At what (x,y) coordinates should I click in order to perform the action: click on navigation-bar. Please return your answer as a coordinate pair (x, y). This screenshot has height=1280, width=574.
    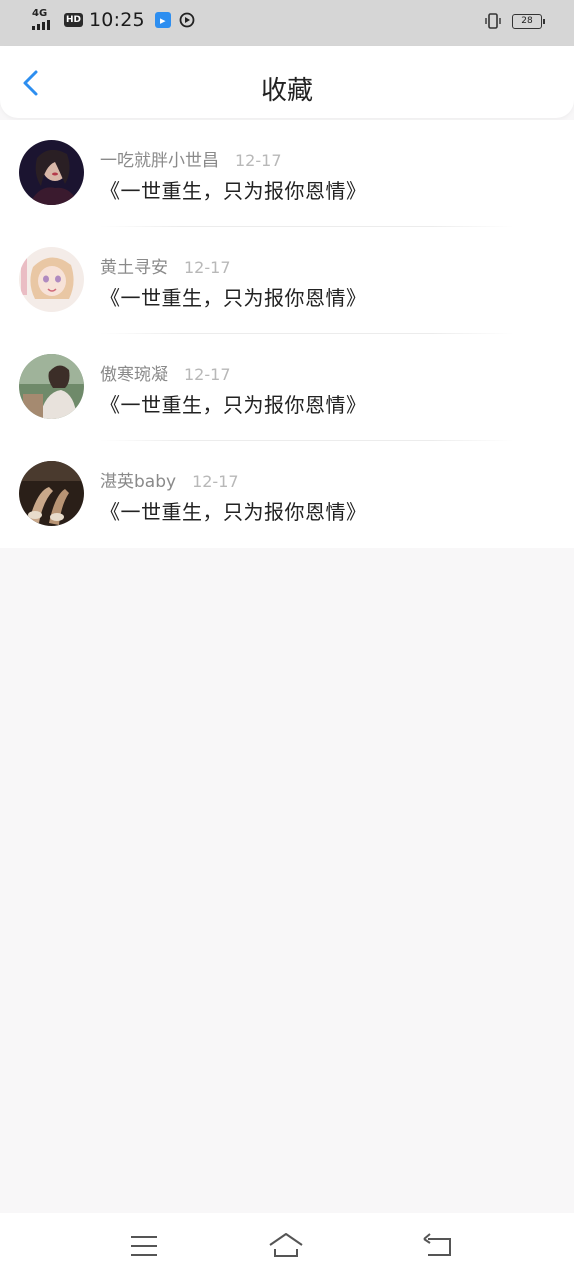
    Looking at the image, I should click on (287, 1246).